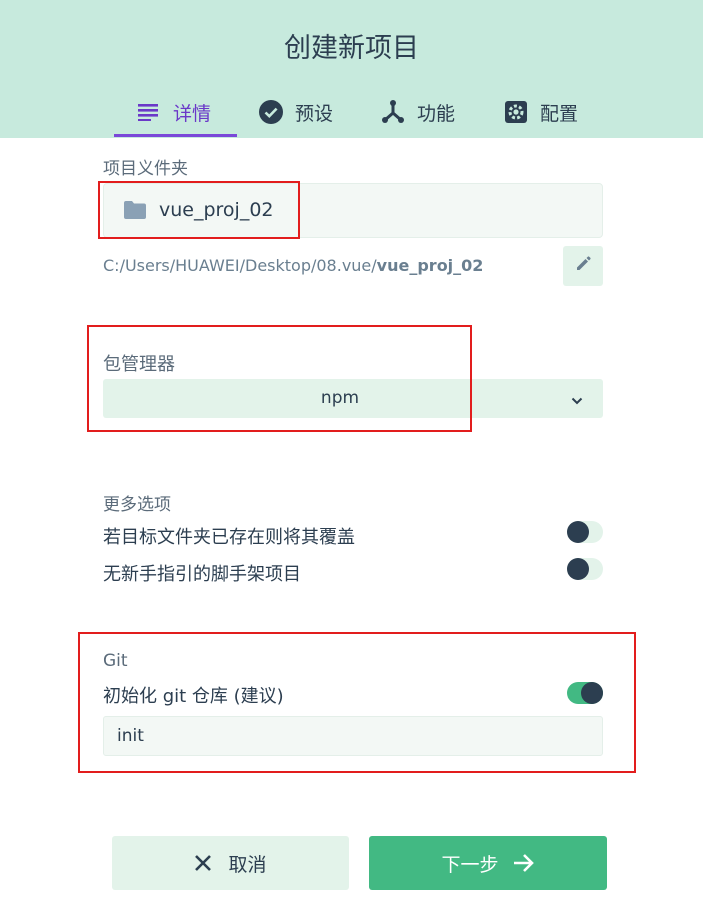  Describe the element at coordinates (149, 112) in the screenshot. I see `list-icon` at that location.